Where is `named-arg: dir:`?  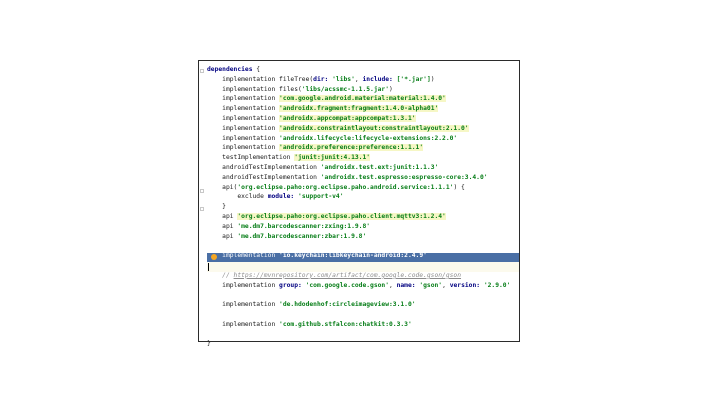 named-arg: dir: is located at coordinates (321, 79).